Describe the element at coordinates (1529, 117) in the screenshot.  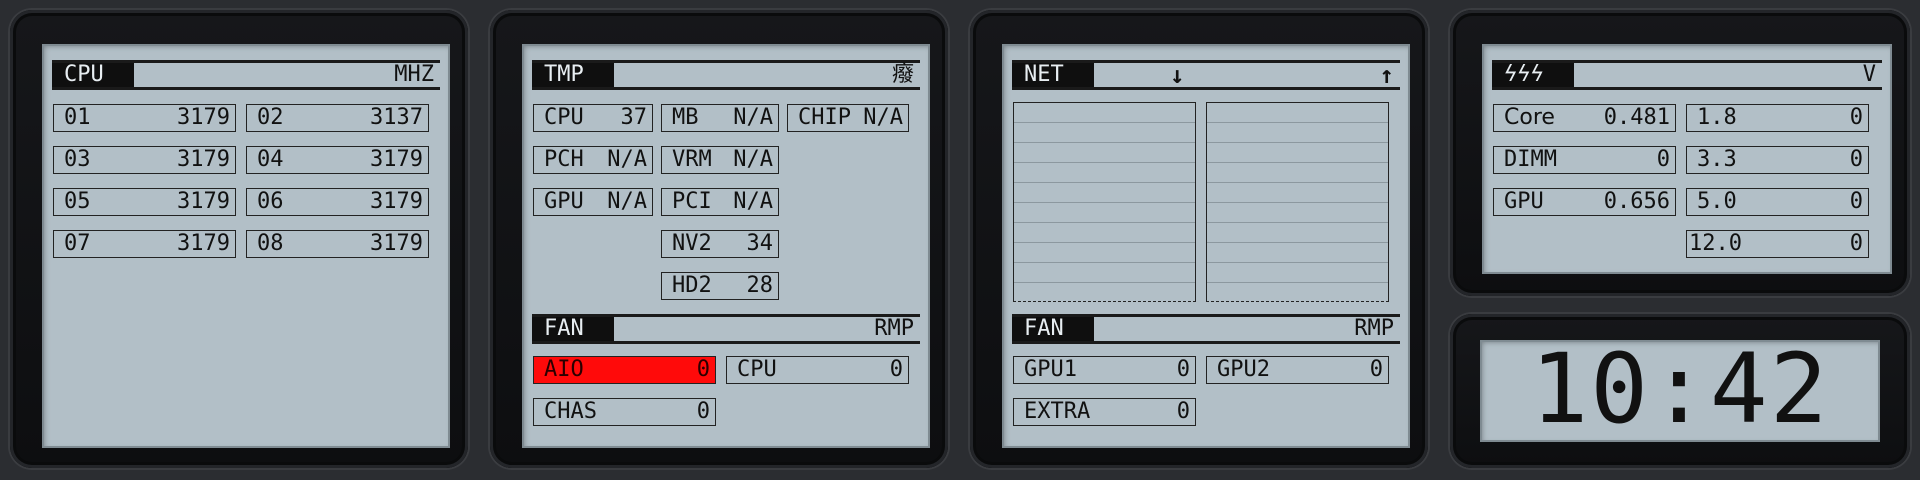
I see `rail-label: Core` at that location.